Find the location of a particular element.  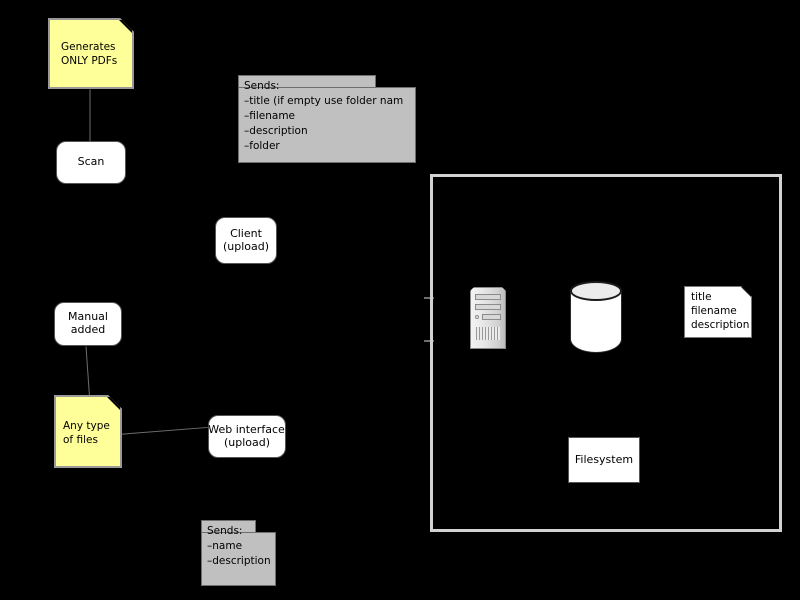

note-generates-line2: ONLY PDFs is located at coordinates (89, 60).